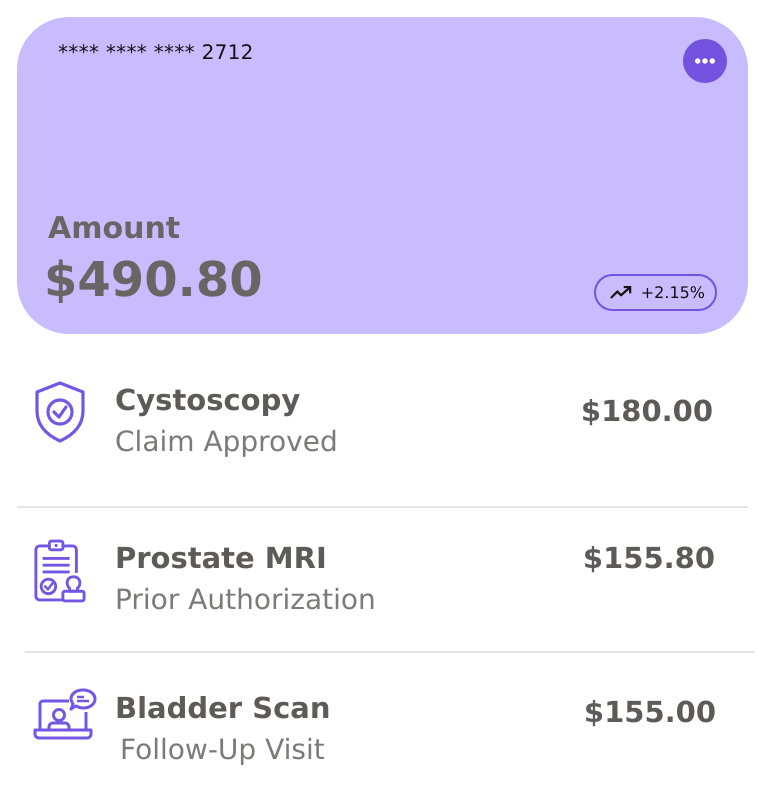 This screenshot has width=766, height=812. I want to click on amount-label: Amount, so click(114, 229).